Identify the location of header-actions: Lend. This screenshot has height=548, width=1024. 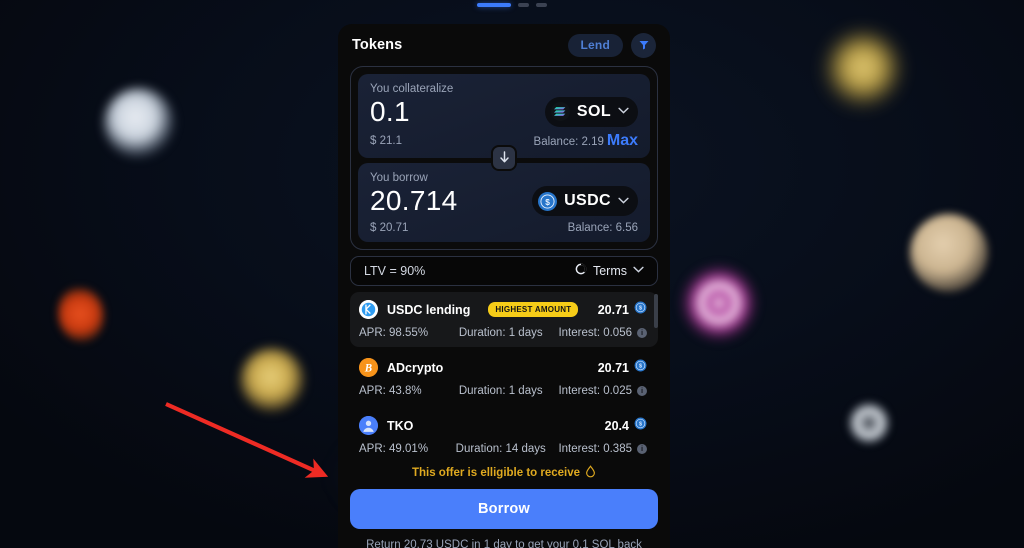
(611, 45).